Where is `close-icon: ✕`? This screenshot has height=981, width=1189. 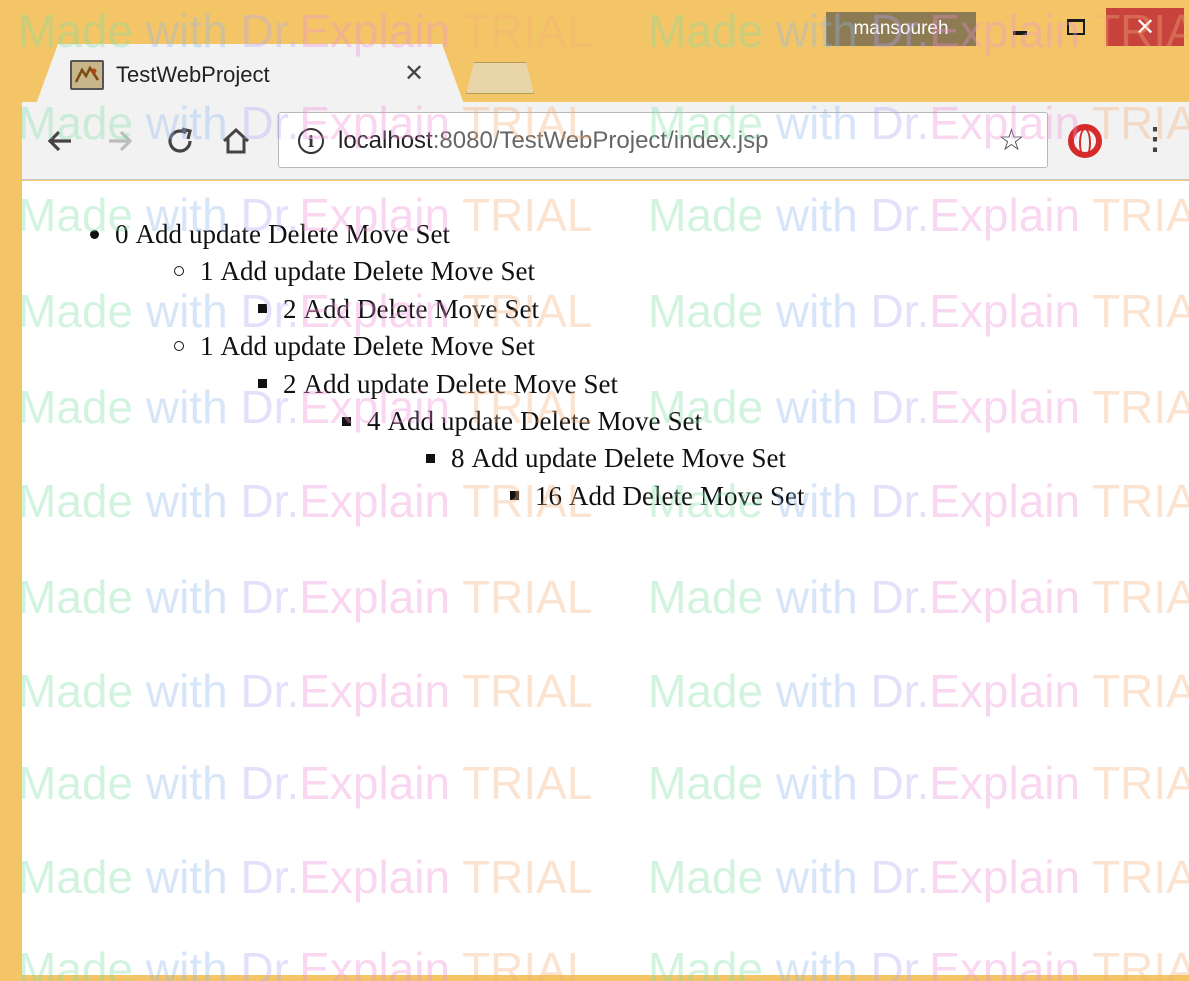
close-icon: ✕ is located at coordinates (1145, 27).